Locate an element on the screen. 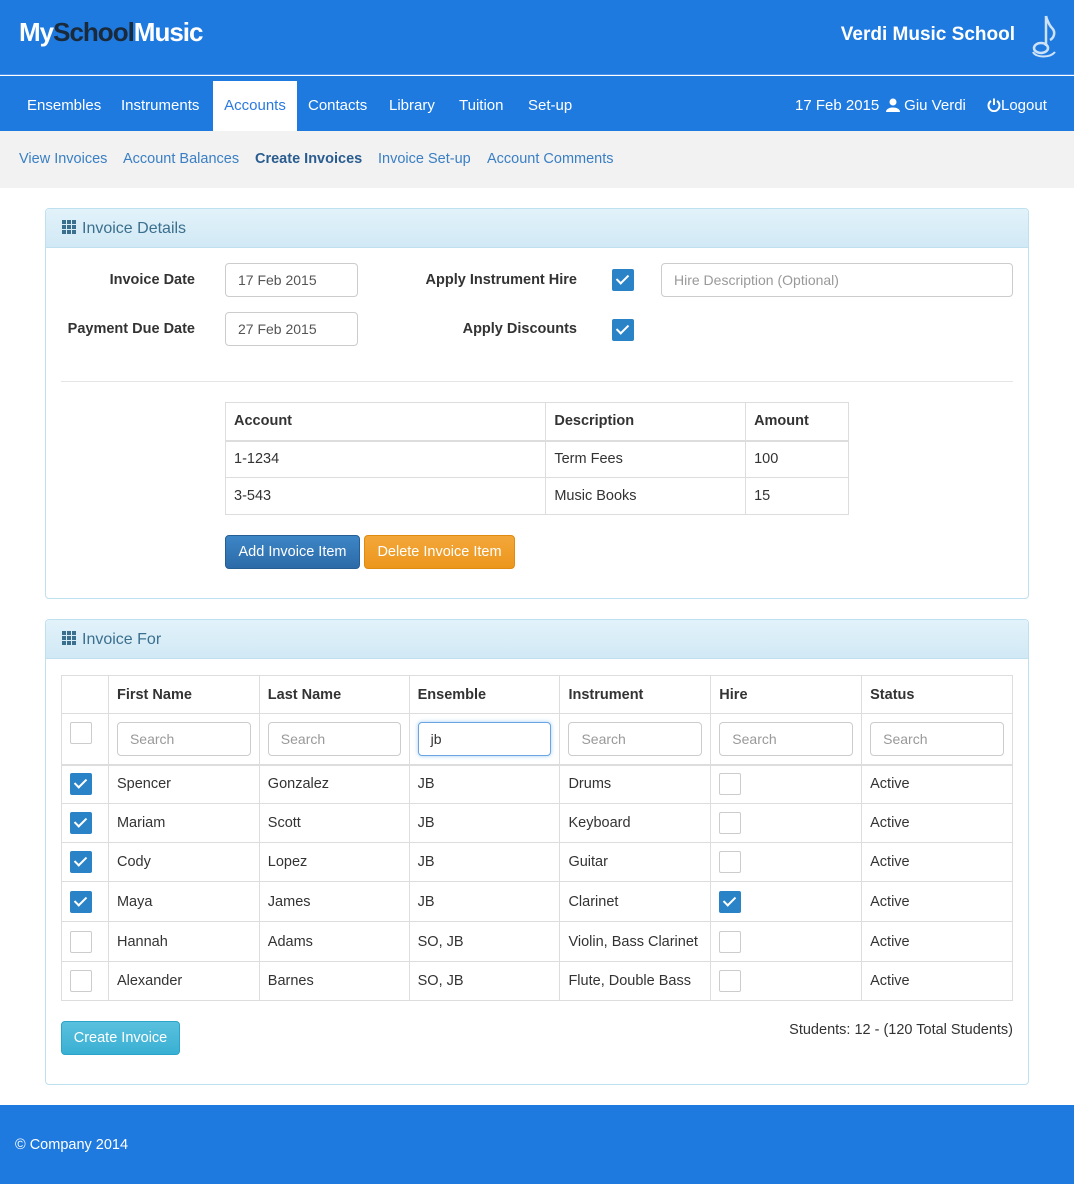 The height and width of the screenshot is (1184, 1074). cell-instrument: Clarinet is located at coordinates (635, 901).